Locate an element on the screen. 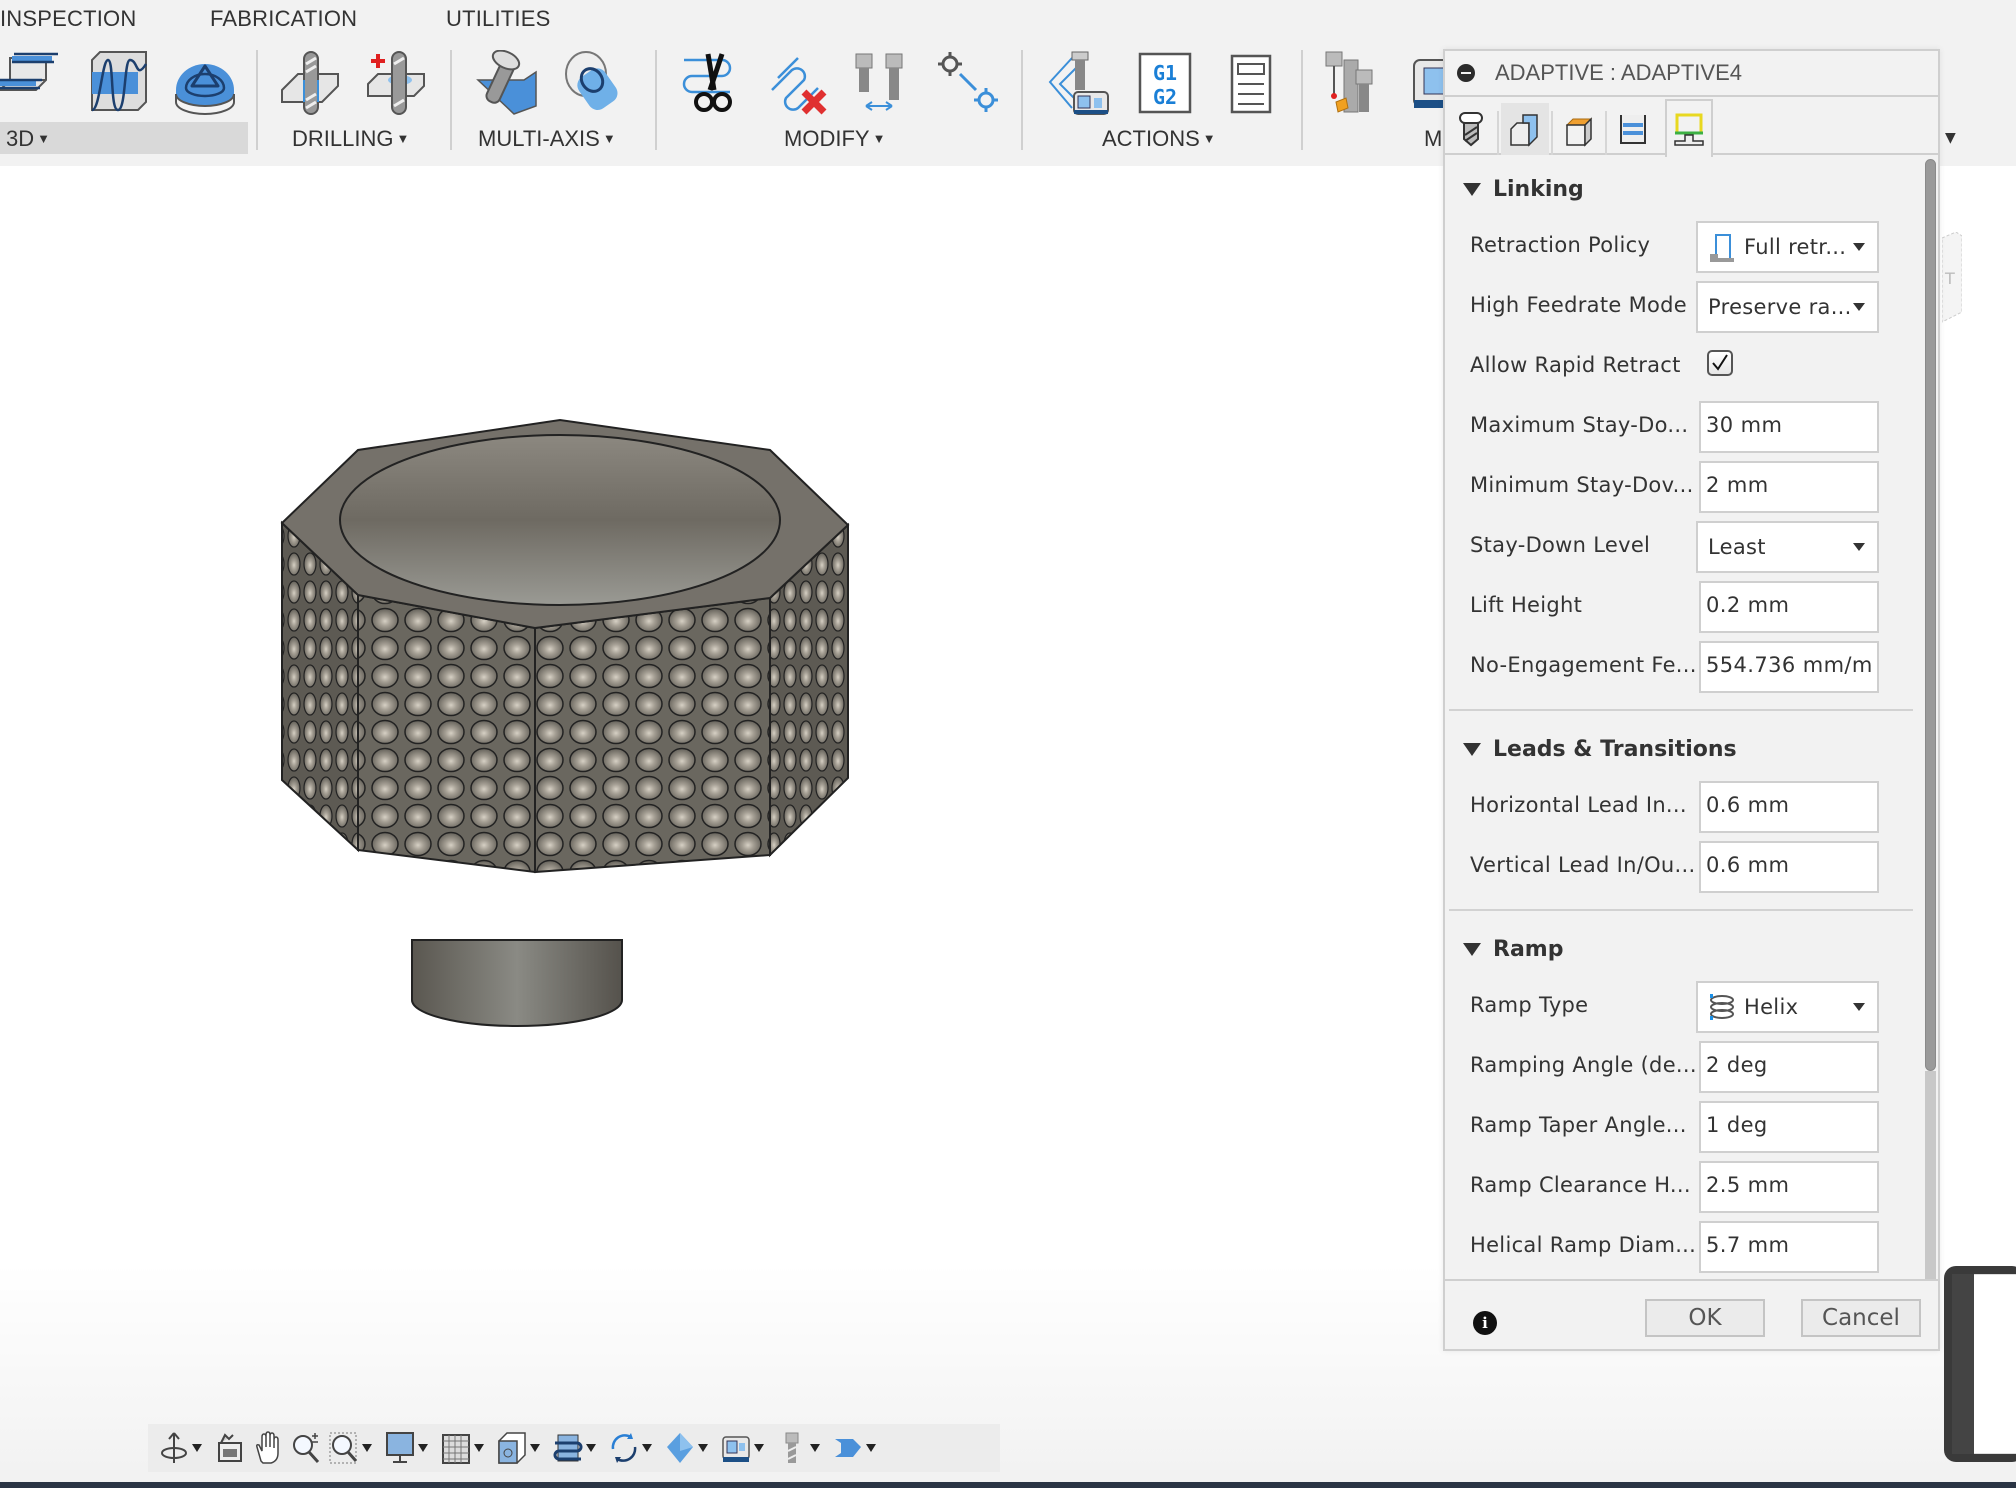 Image resolution: width=2016 pixels, height=1488 pixels. toolbar-separator is located at coordinates (257, 100).